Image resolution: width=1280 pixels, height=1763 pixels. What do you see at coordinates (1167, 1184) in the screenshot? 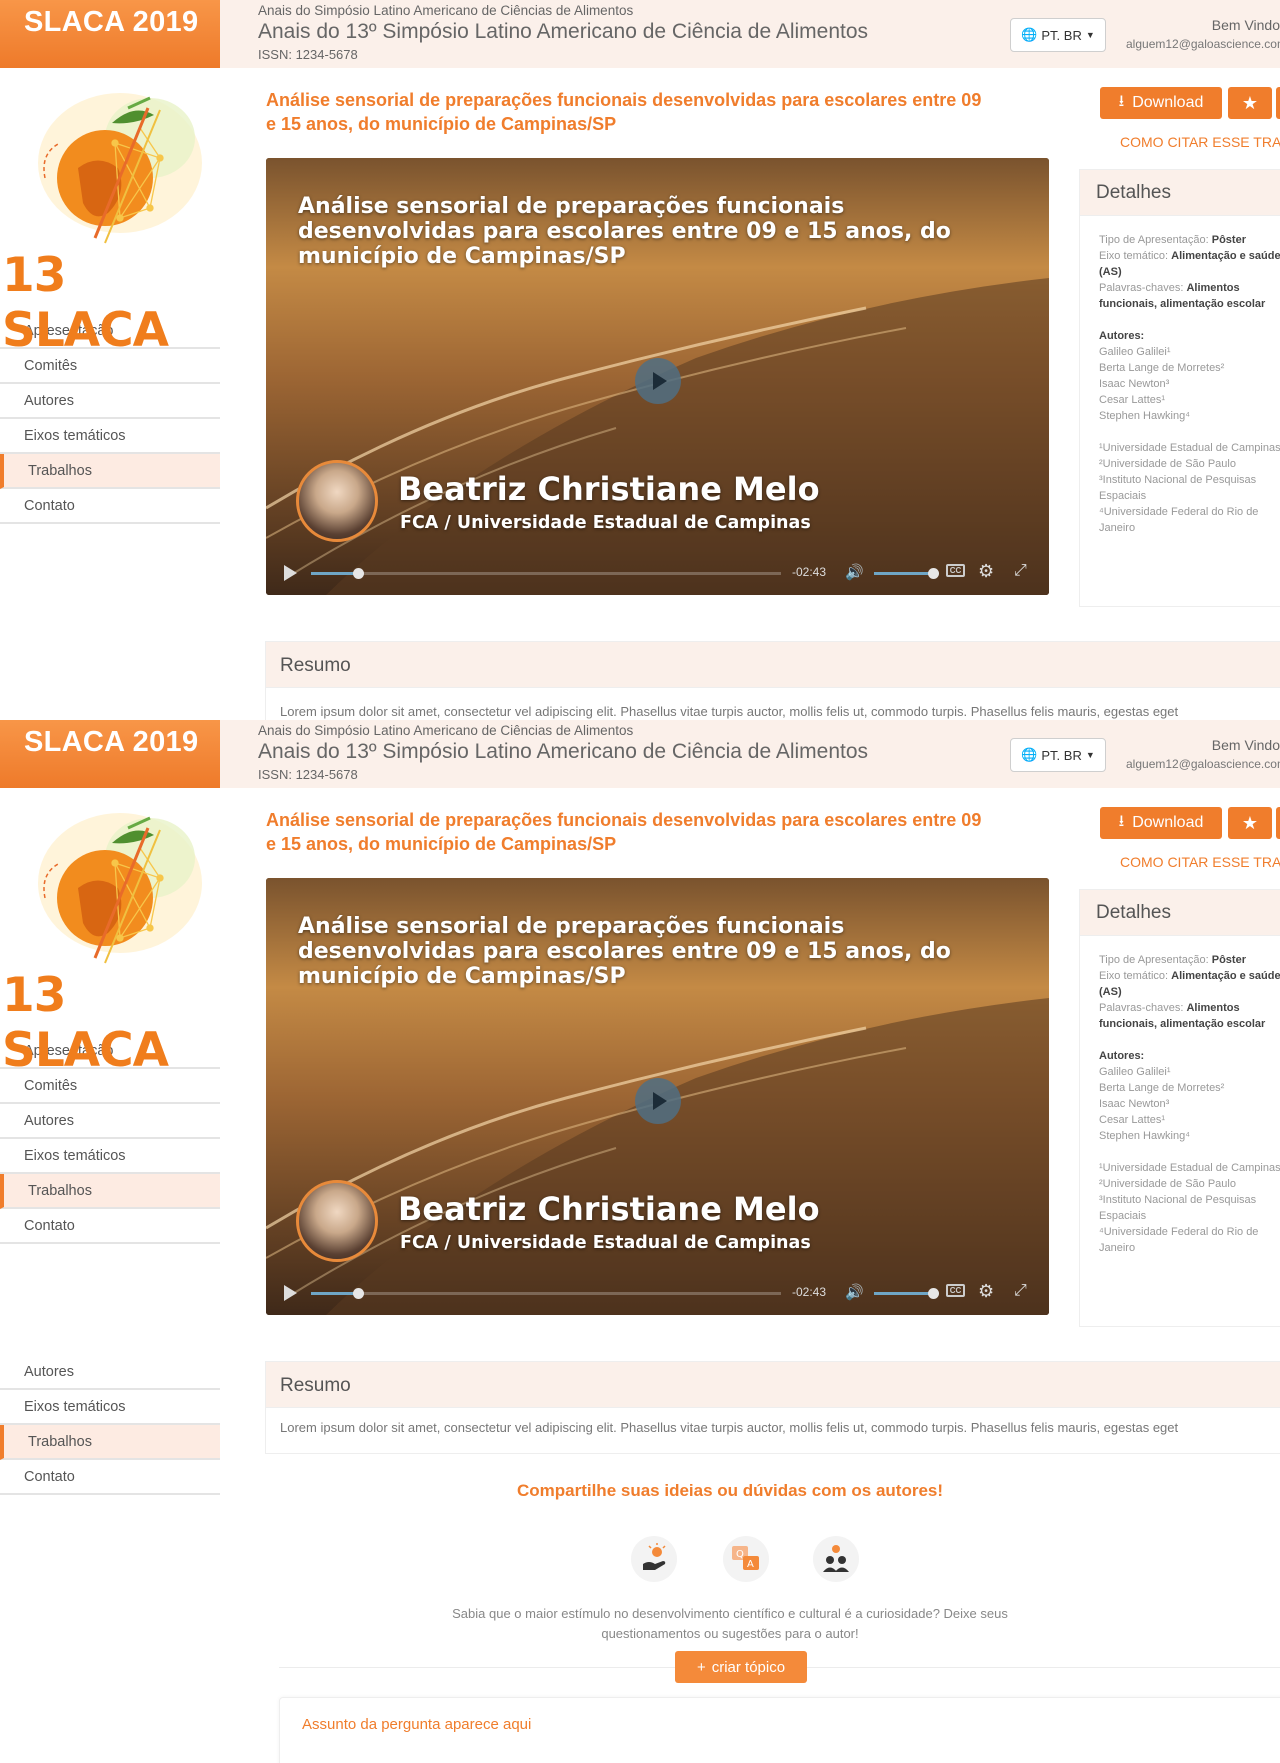
I see `institution-item: ²Universidade de São Paulo` at bounding box center [1167, 1184].